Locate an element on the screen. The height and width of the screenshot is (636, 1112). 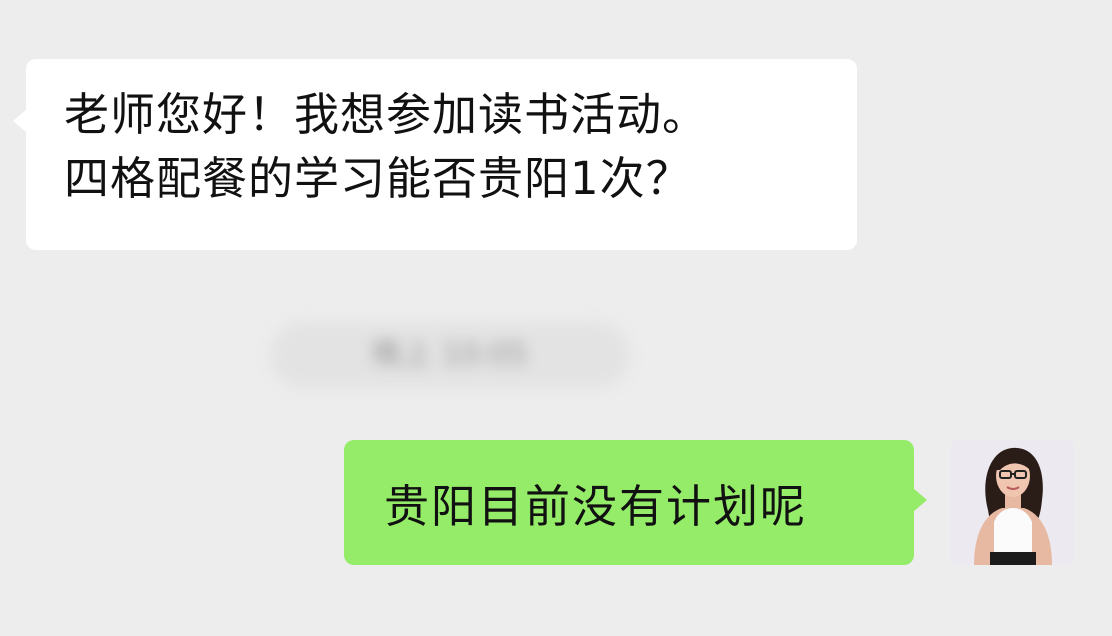
system-notice-blurred: 晚上 10:05 is located at coordinates (450, 355).